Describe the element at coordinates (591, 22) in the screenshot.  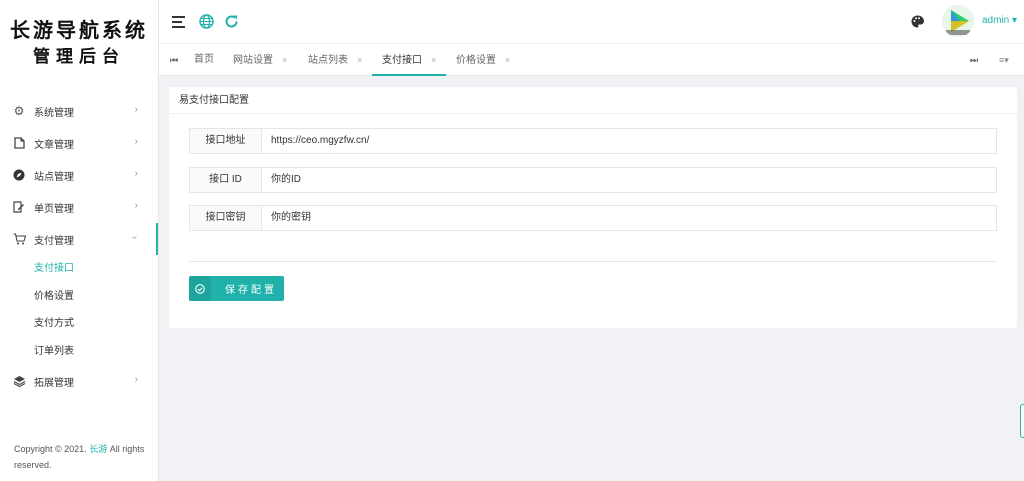
I see `top-header: admin ▾` at that location.